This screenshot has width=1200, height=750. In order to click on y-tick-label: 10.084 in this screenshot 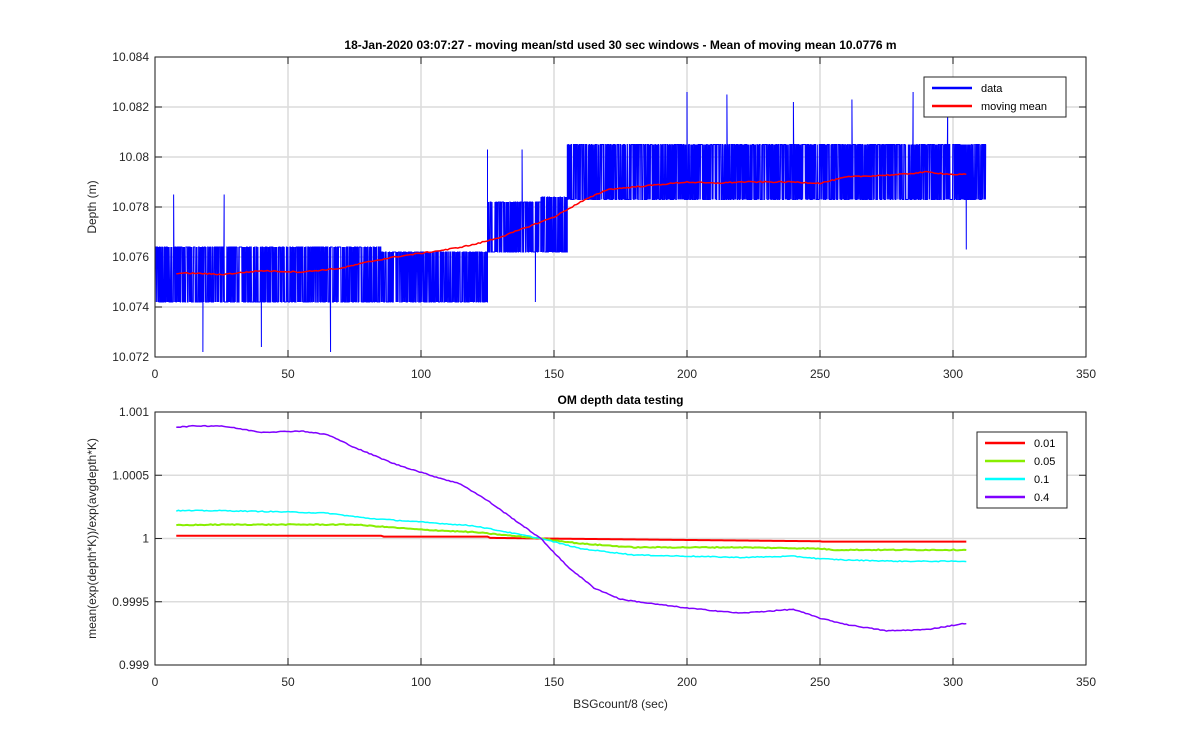, I will do `click(130, 57)`.